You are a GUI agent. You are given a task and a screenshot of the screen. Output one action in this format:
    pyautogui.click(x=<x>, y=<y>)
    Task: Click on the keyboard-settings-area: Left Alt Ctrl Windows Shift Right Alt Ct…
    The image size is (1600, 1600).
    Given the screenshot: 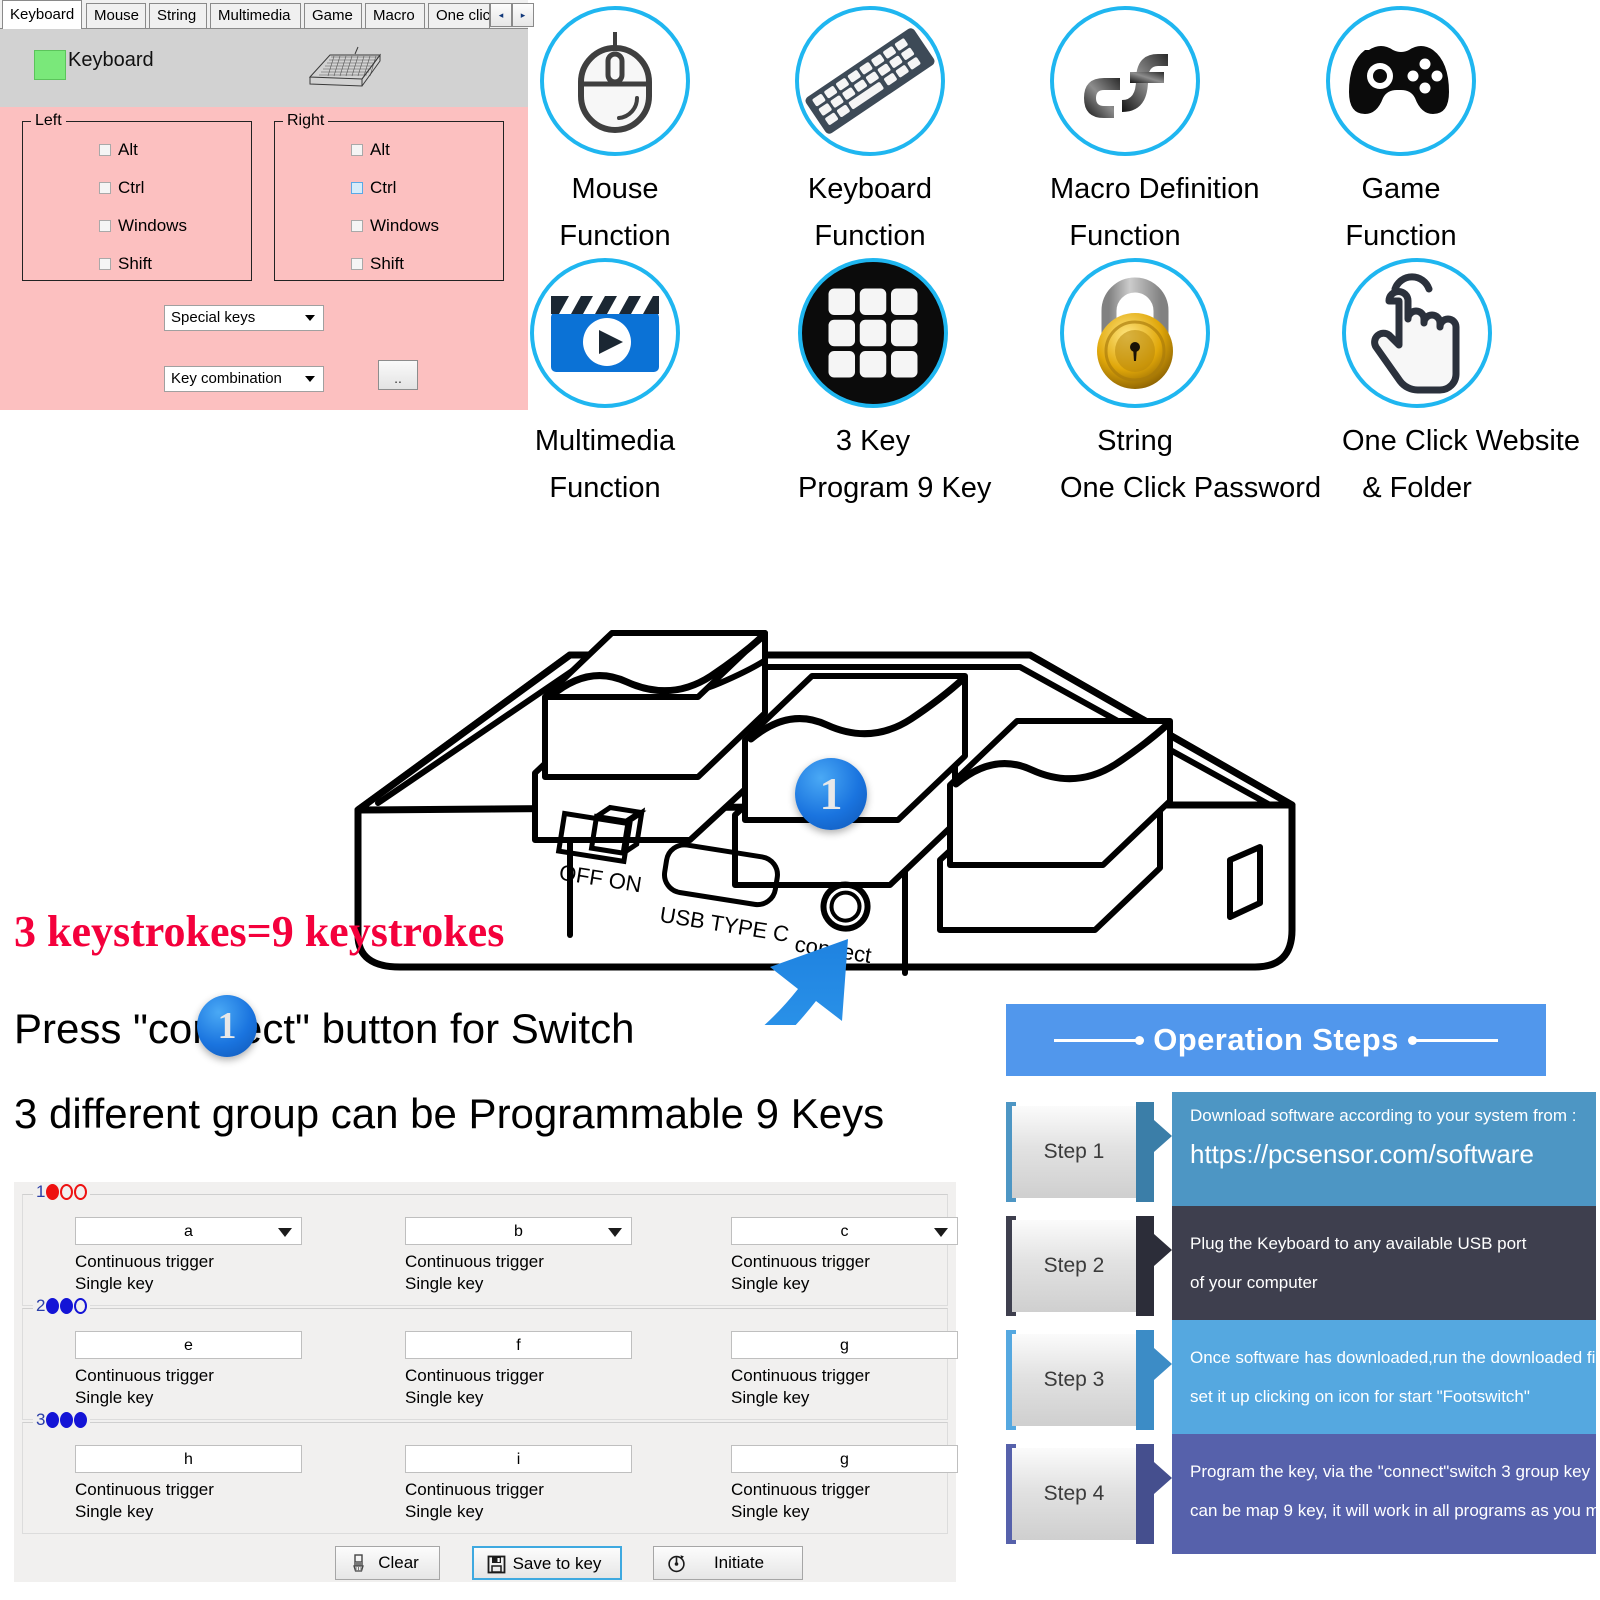 What is the action you would take?
    pyautogui.click(x=264, y=258)
    